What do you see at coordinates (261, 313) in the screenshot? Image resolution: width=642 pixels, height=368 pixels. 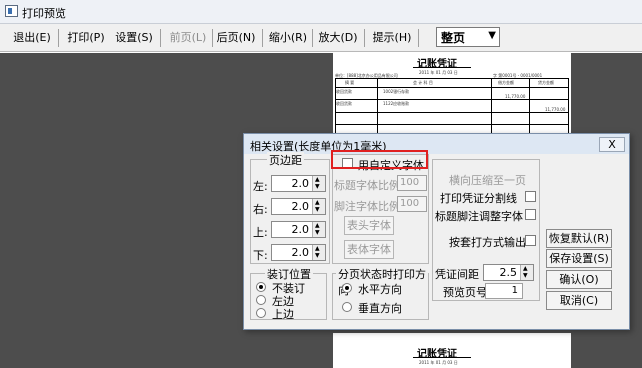 I see `bind-top-radio` at bounding box center [261, 313].